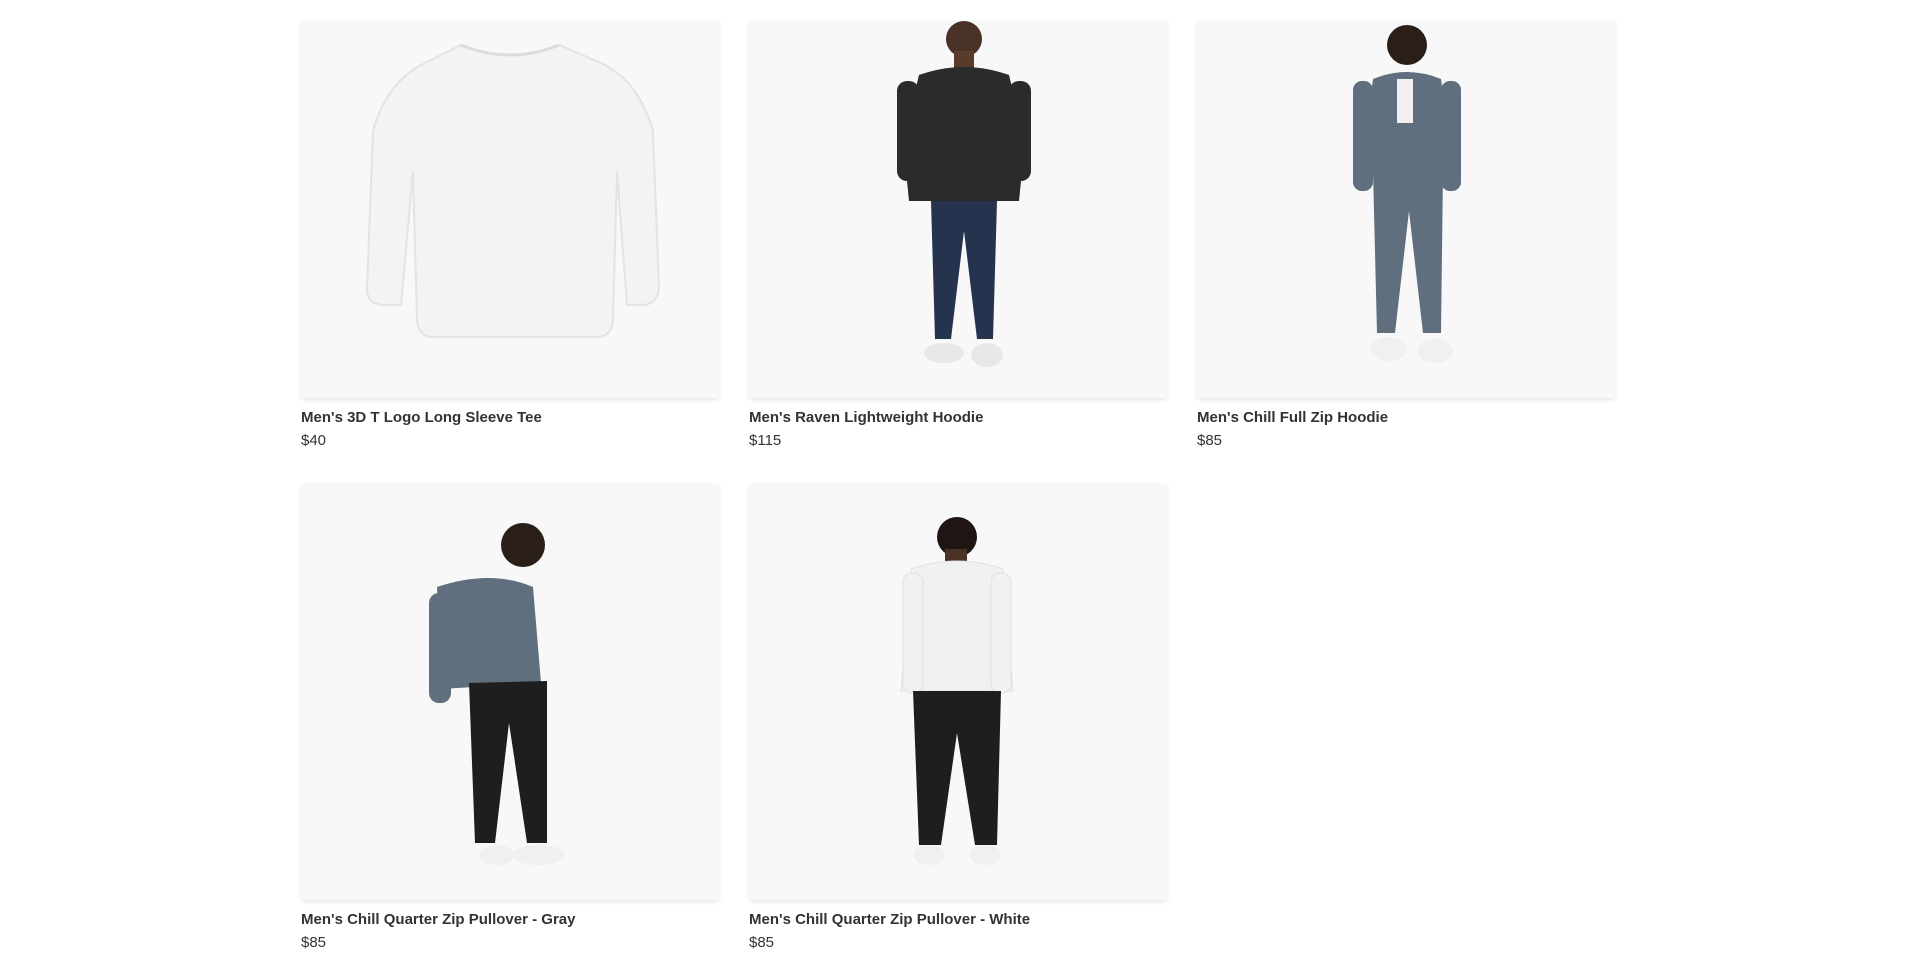 This screenshot has height=953, width=1920. Describe the element at coordinates (497, 694) in the screenshot. I see `gray-quarter-zip-model-image` at that location.